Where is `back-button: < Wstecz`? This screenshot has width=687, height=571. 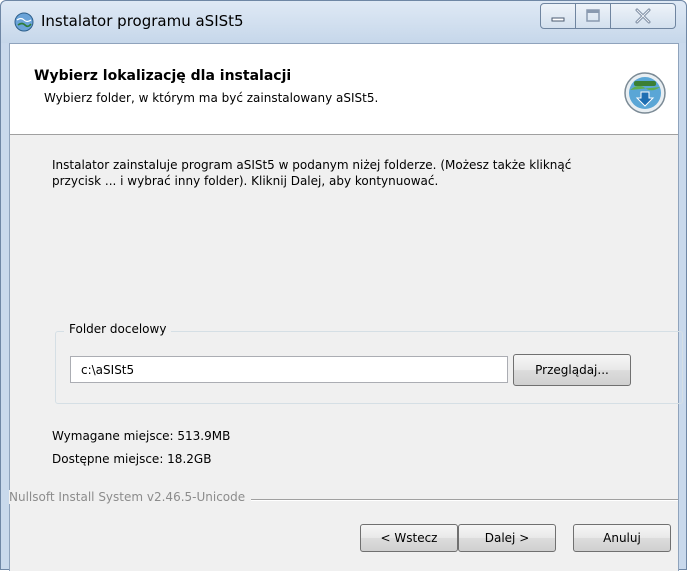 back-button: < Wstecz is located at coordinates (409, 538).